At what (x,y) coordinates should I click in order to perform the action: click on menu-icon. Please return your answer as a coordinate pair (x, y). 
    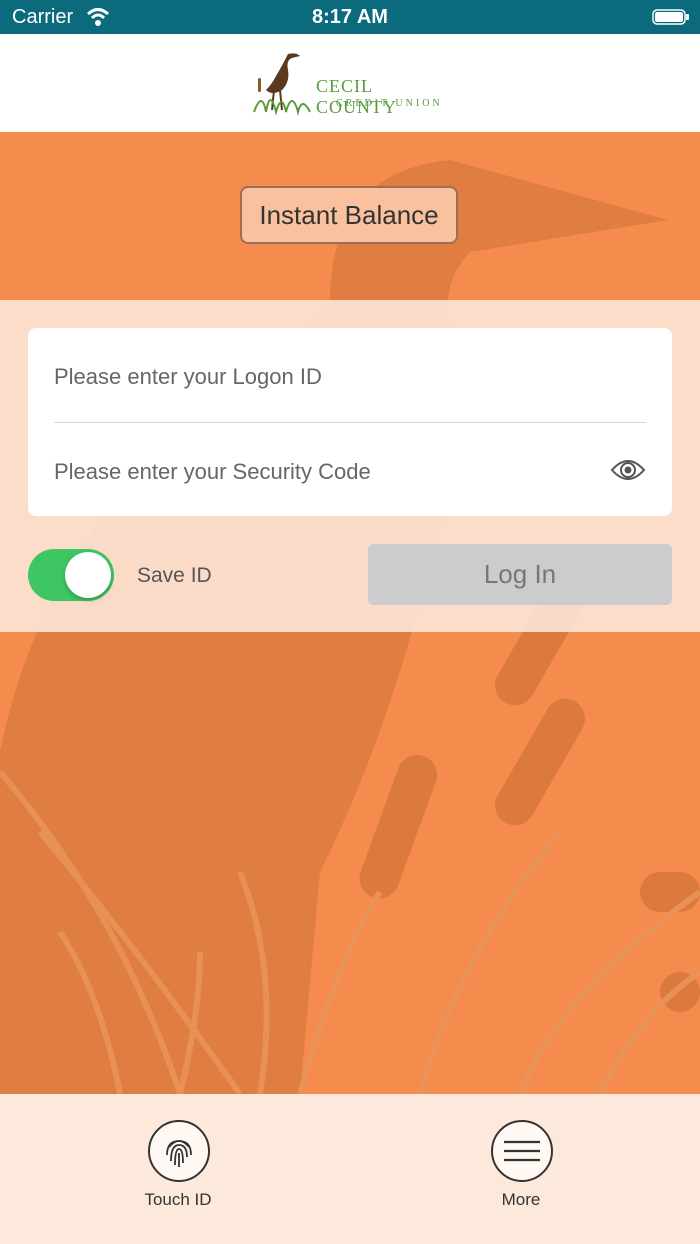
    Looking at the image, I should click on (522, 1151).